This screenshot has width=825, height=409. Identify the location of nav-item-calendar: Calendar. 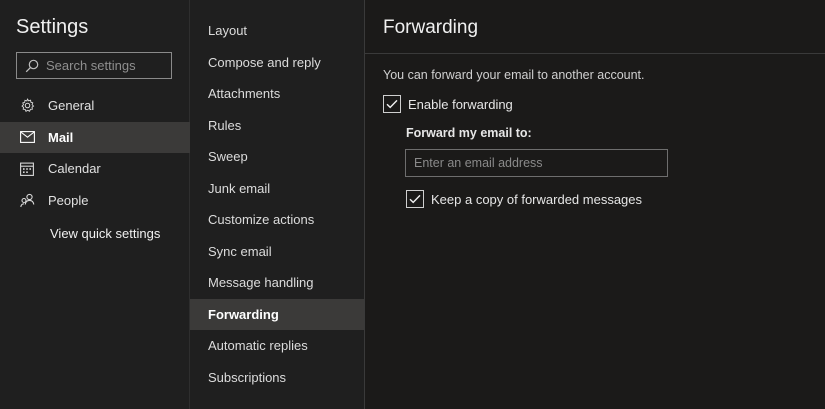
(95, 169).